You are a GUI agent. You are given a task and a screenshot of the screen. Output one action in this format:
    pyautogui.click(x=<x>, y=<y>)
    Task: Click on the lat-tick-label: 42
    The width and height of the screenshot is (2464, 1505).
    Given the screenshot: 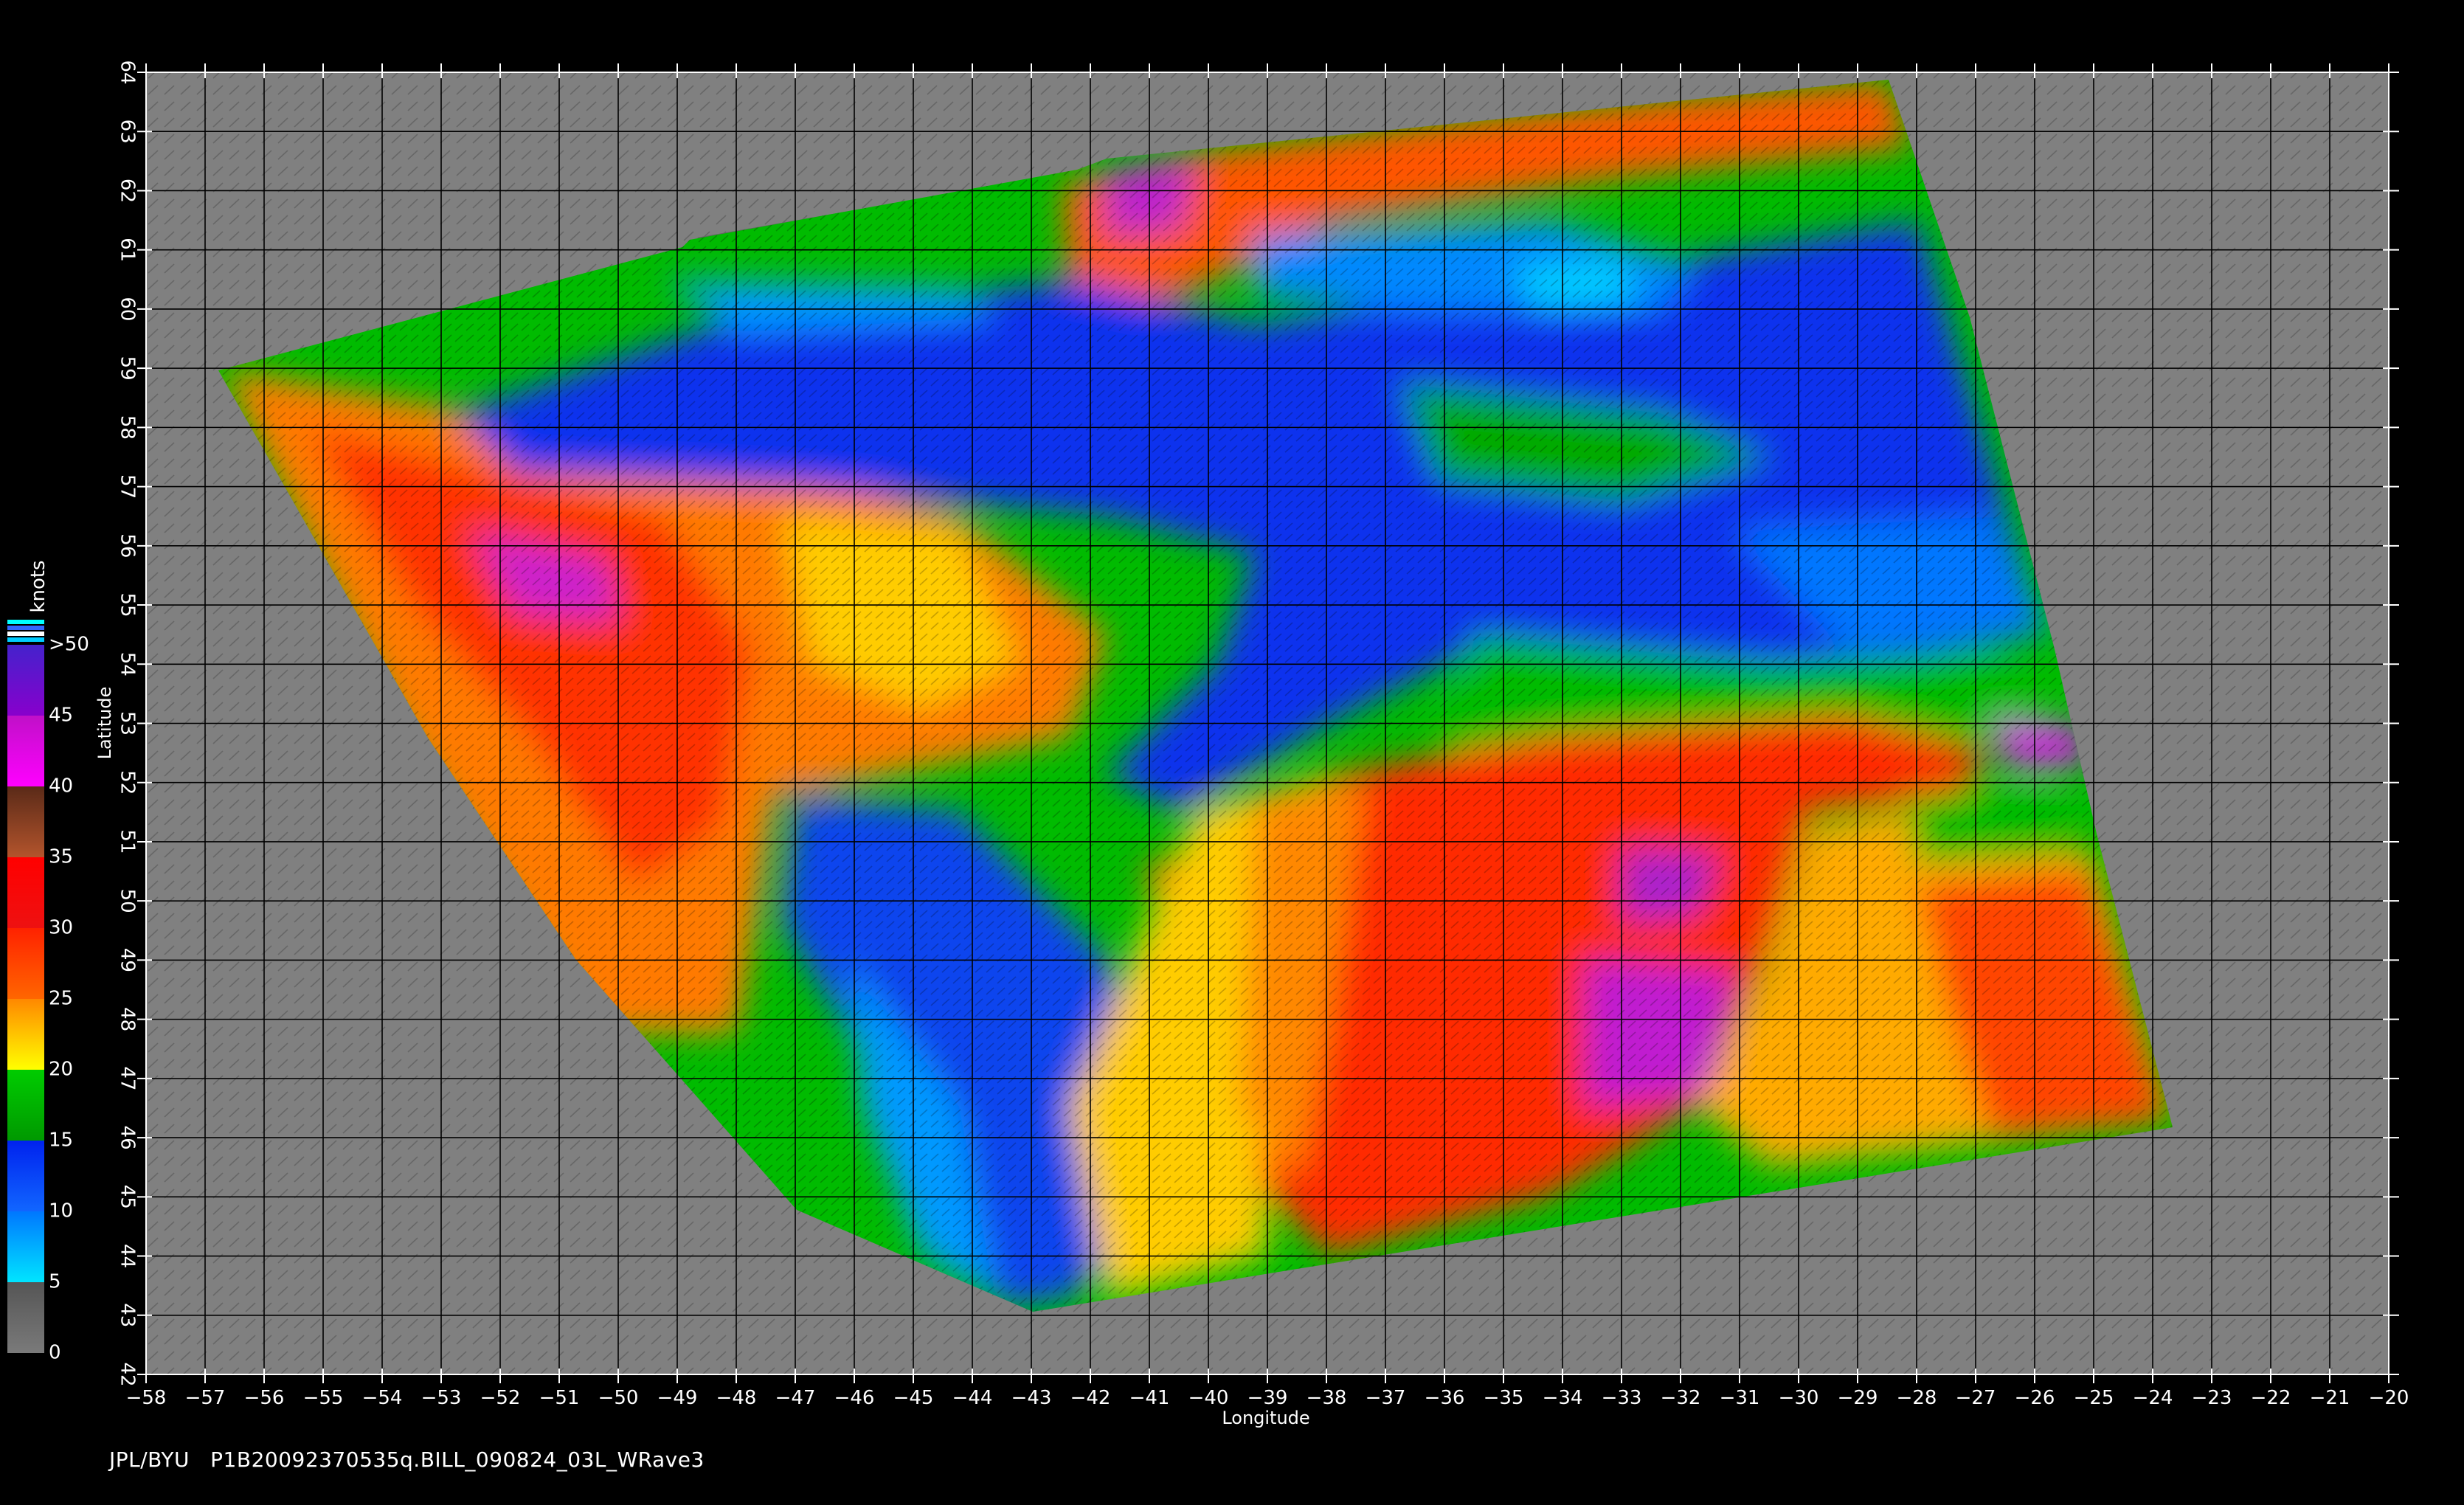 What is the action you would take?
    pyautogui.click(x=128, y=1374)
    